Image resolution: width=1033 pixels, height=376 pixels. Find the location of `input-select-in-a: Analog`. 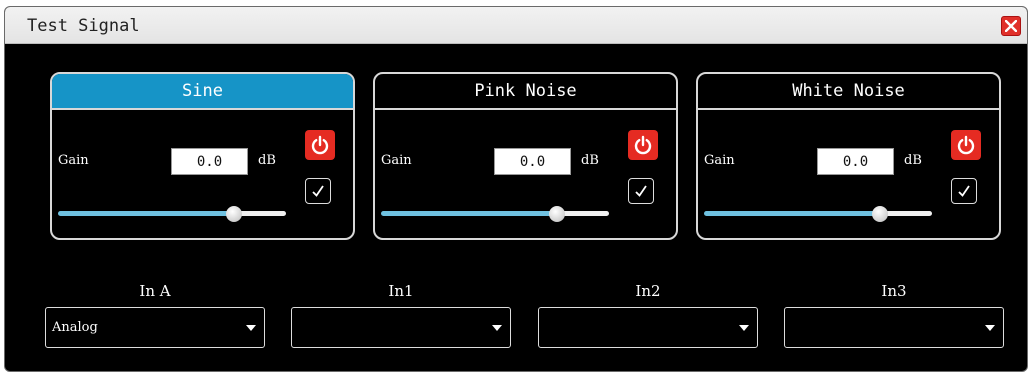

input-select-in-a: Analog is located at coordinates (155, 327).